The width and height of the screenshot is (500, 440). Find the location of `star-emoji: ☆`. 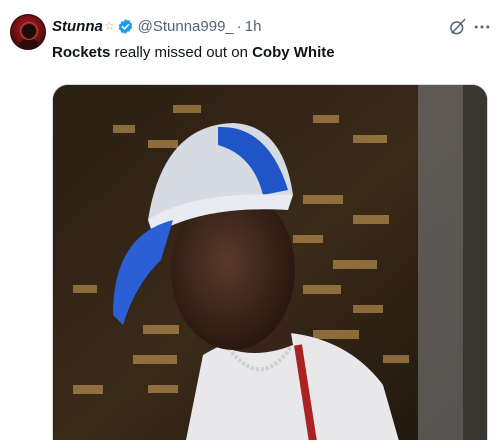

star-emoji: ☆ is located at coordinates (109, 26).